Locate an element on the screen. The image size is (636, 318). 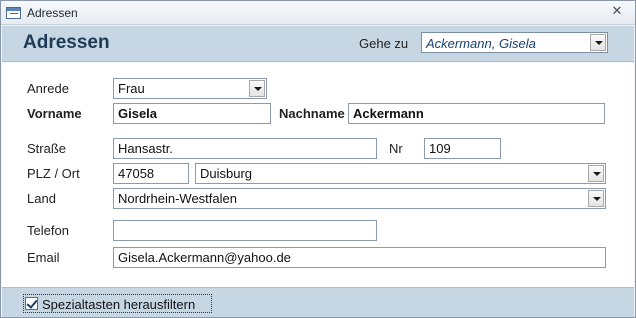
ort-select: Duisburg is located at coordinates (400, 173).